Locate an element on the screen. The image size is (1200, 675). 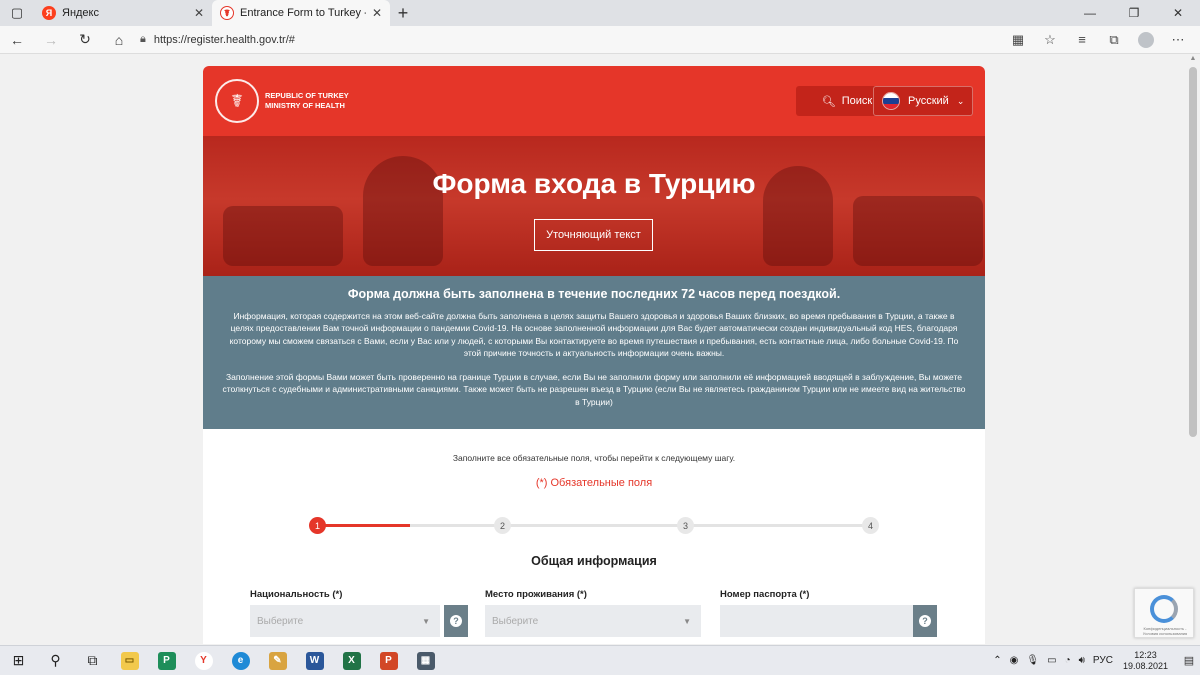
passport-number-input is located at coordinates (816, 621).